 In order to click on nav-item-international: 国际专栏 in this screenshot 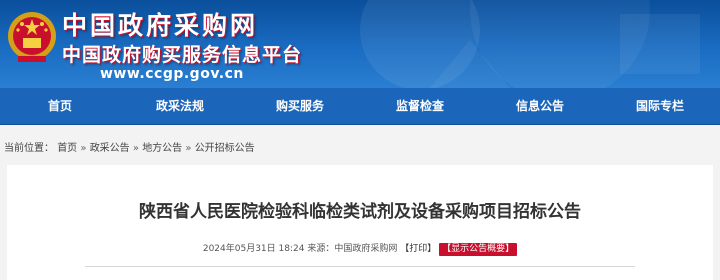, I will do `click(660, 106)`.